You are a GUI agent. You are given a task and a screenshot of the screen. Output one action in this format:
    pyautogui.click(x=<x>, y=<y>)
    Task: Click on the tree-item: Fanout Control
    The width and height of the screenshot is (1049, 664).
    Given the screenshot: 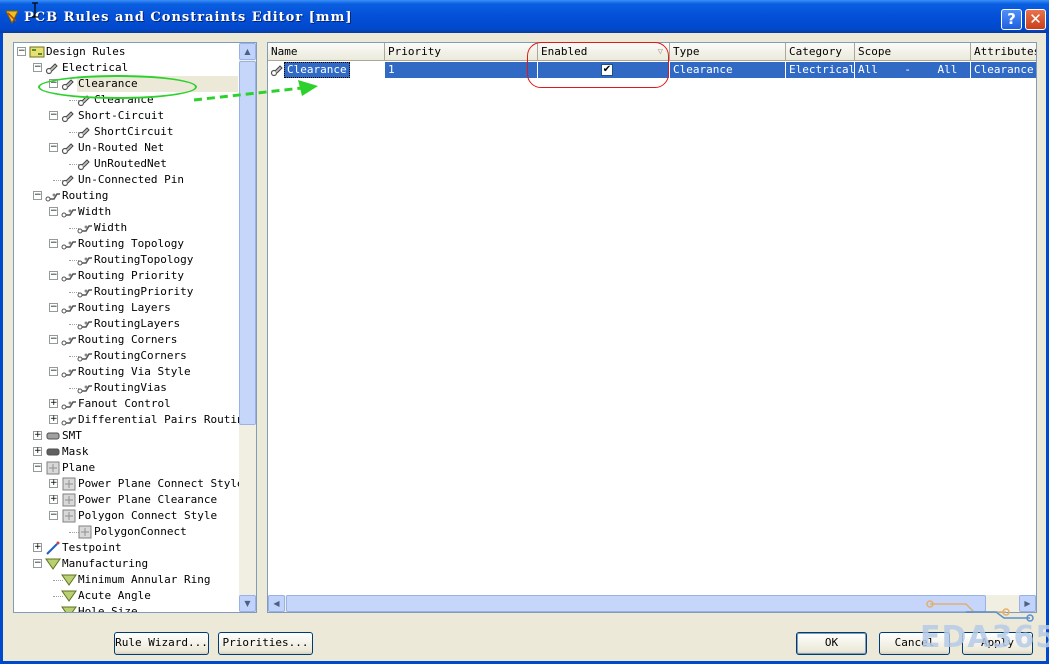 What is the action you would take?
    pyautogui.click(x=124, y=404)
    